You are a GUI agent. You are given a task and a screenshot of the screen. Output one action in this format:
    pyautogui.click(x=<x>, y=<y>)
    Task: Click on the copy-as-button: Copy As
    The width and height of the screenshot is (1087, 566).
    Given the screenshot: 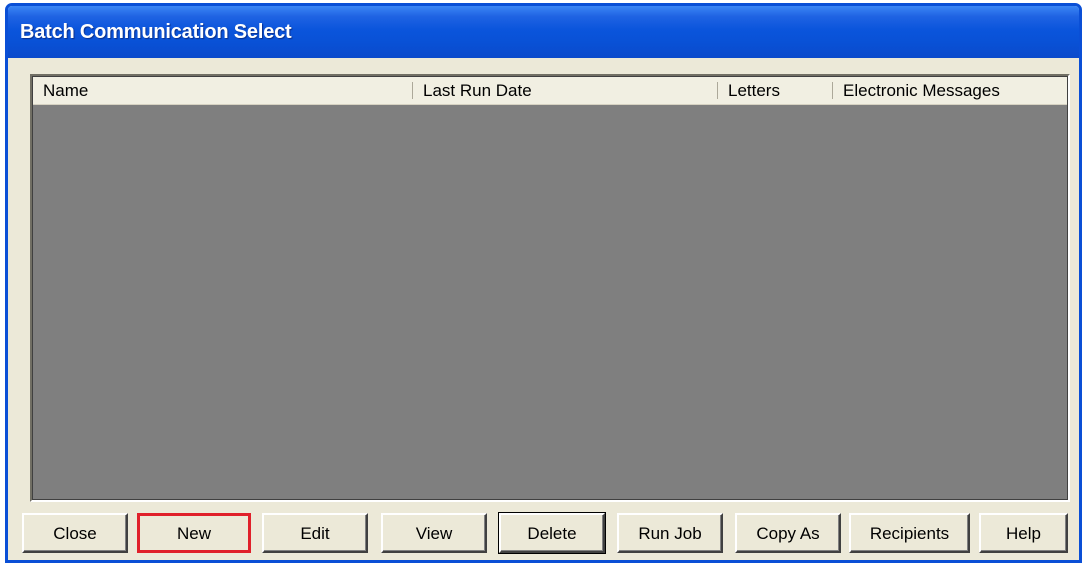 What is the action you would take?
    pyautogui.click(x=788, y=533)
    